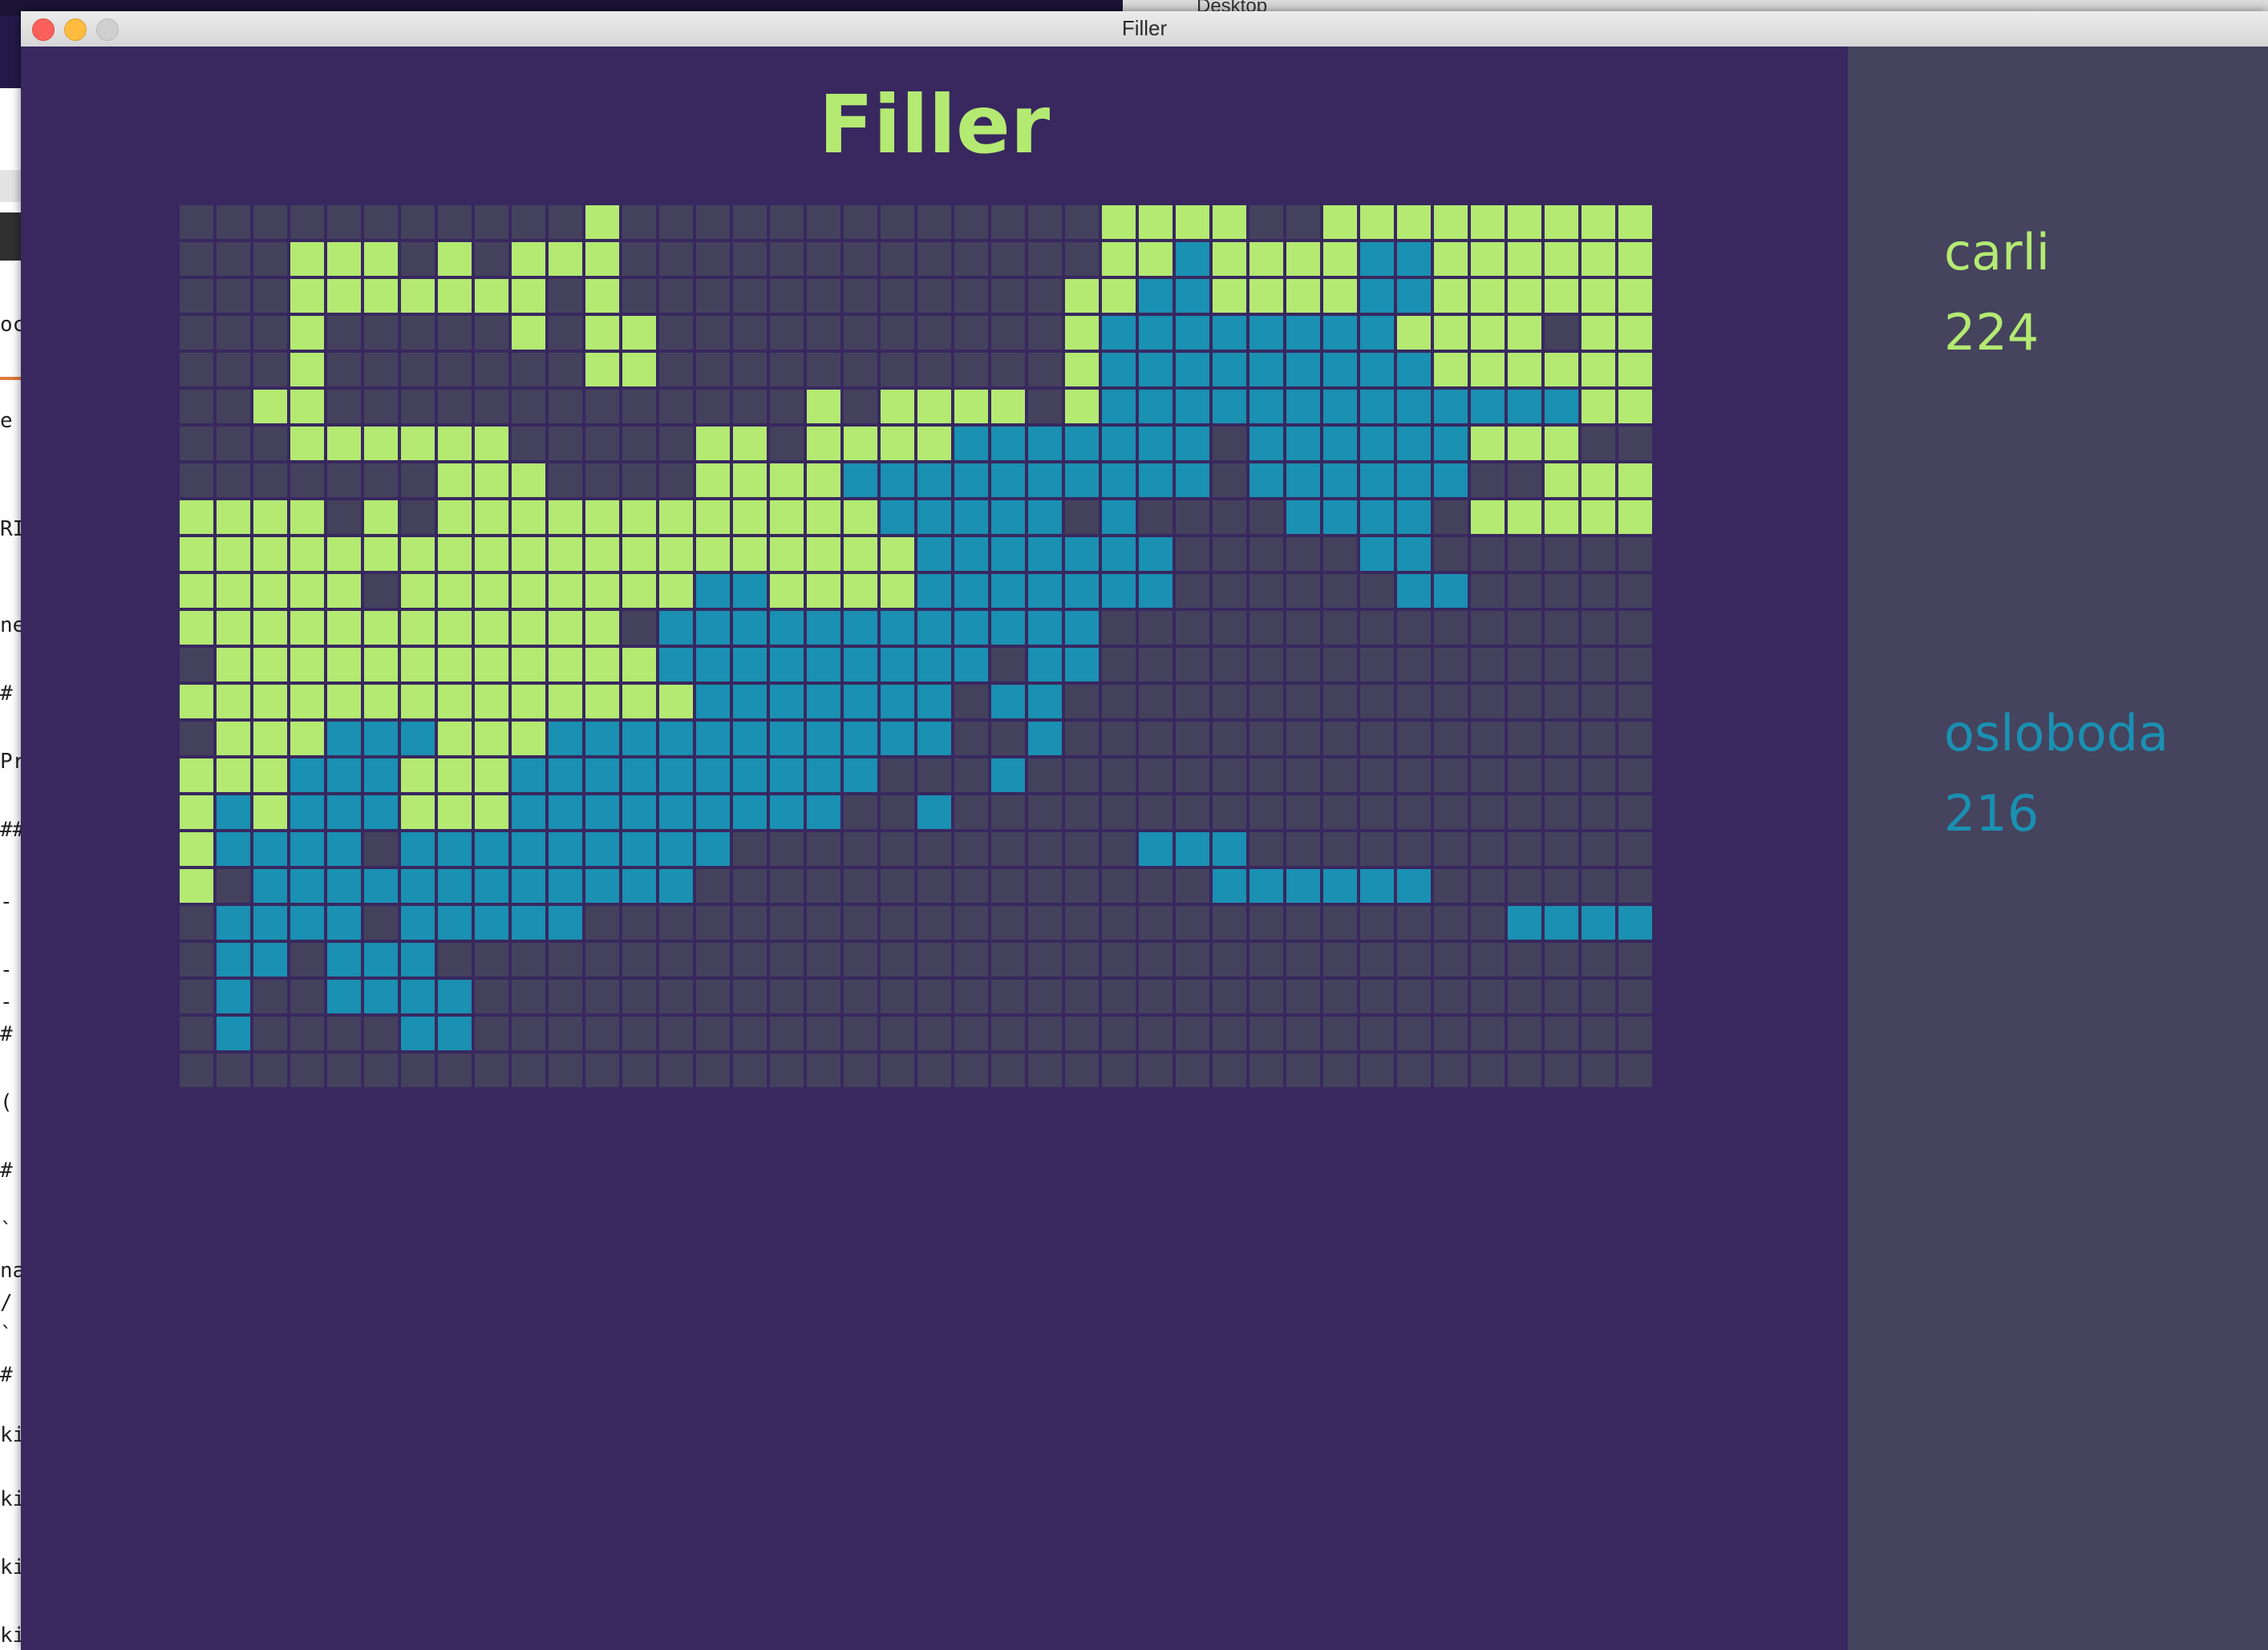 The image size is (2268, 1650). What do you see at coordinates (10, 1034) in the screenshot?
I see `background-text-fragment: # S` at bounding box center [10, 1034].